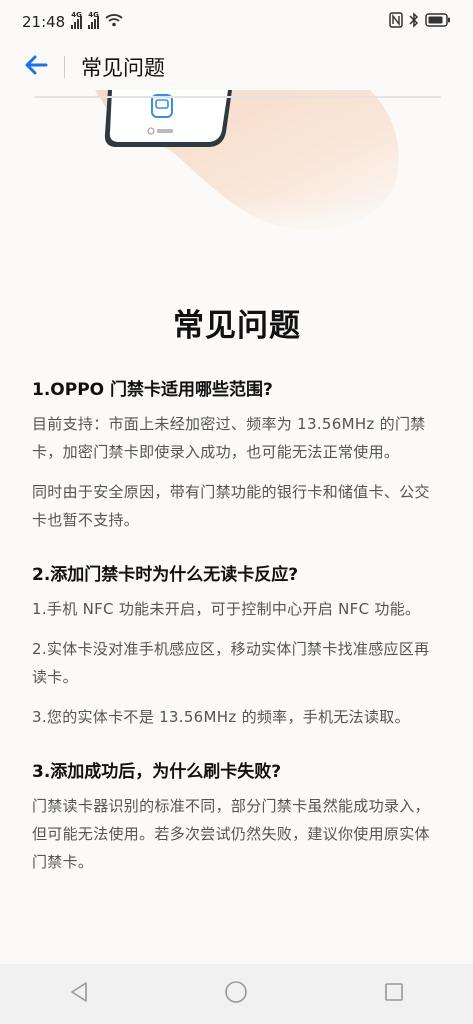 This screenshot has height=1024, width=473. What do you see at coordinates (237, 97) in the screenshot?
I see `hero-divider` at bounding box center [237, 97].